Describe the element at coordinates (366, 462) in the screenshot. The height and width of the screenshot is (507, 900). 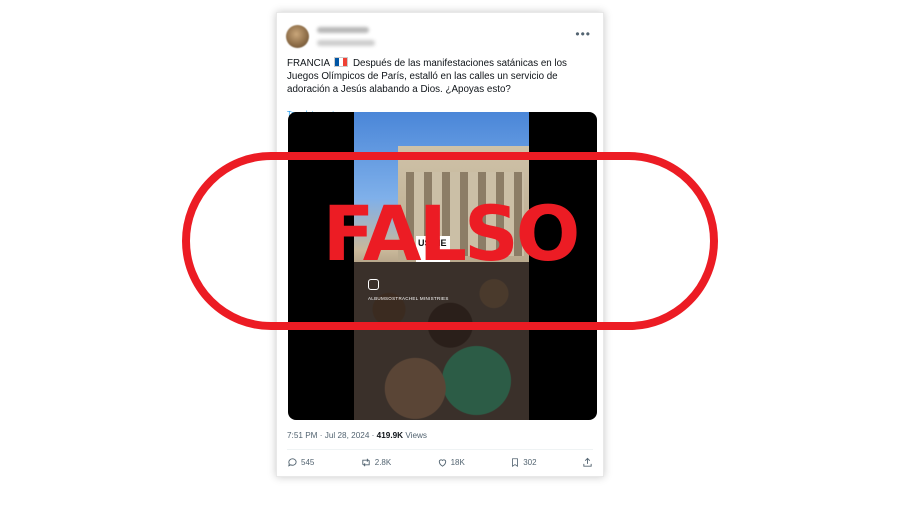
I see `repost-icon` at that location.